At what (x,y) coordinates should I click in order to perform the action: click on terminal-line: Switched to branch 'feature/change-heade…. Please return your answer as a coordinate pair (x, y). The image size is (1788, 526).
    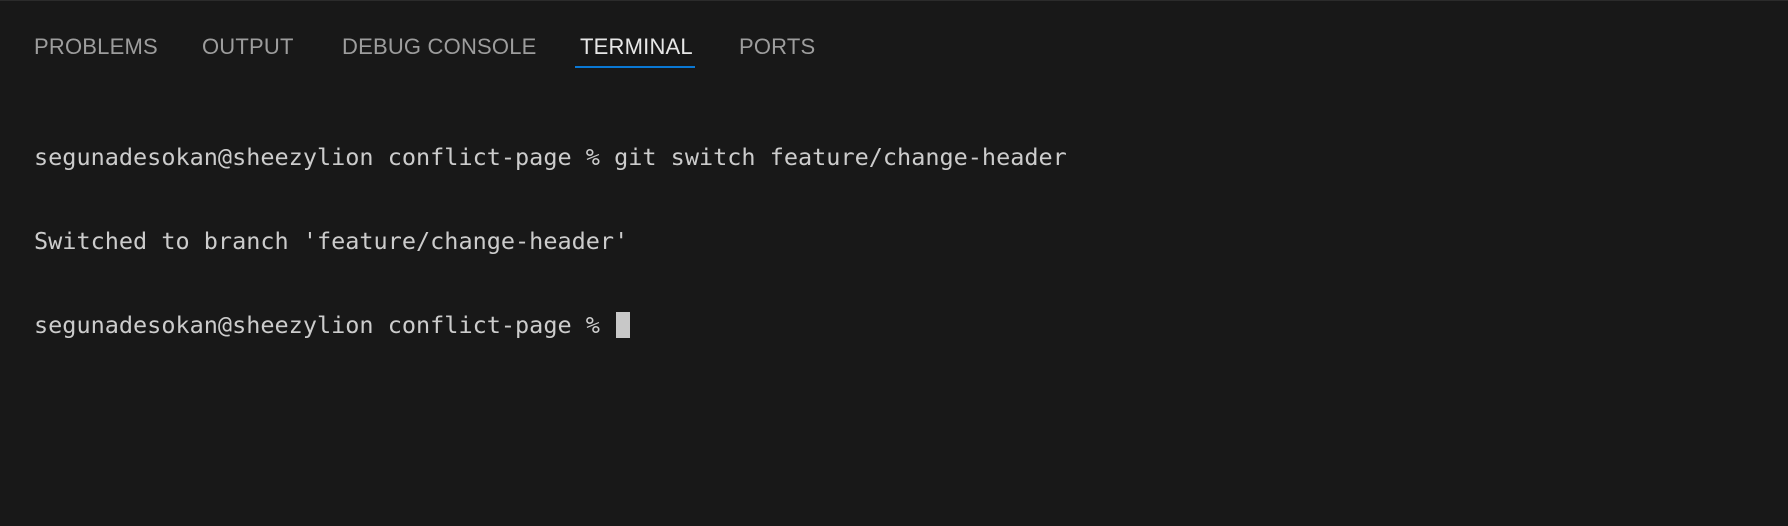
    Looking at the image, I should click on (331, 241).